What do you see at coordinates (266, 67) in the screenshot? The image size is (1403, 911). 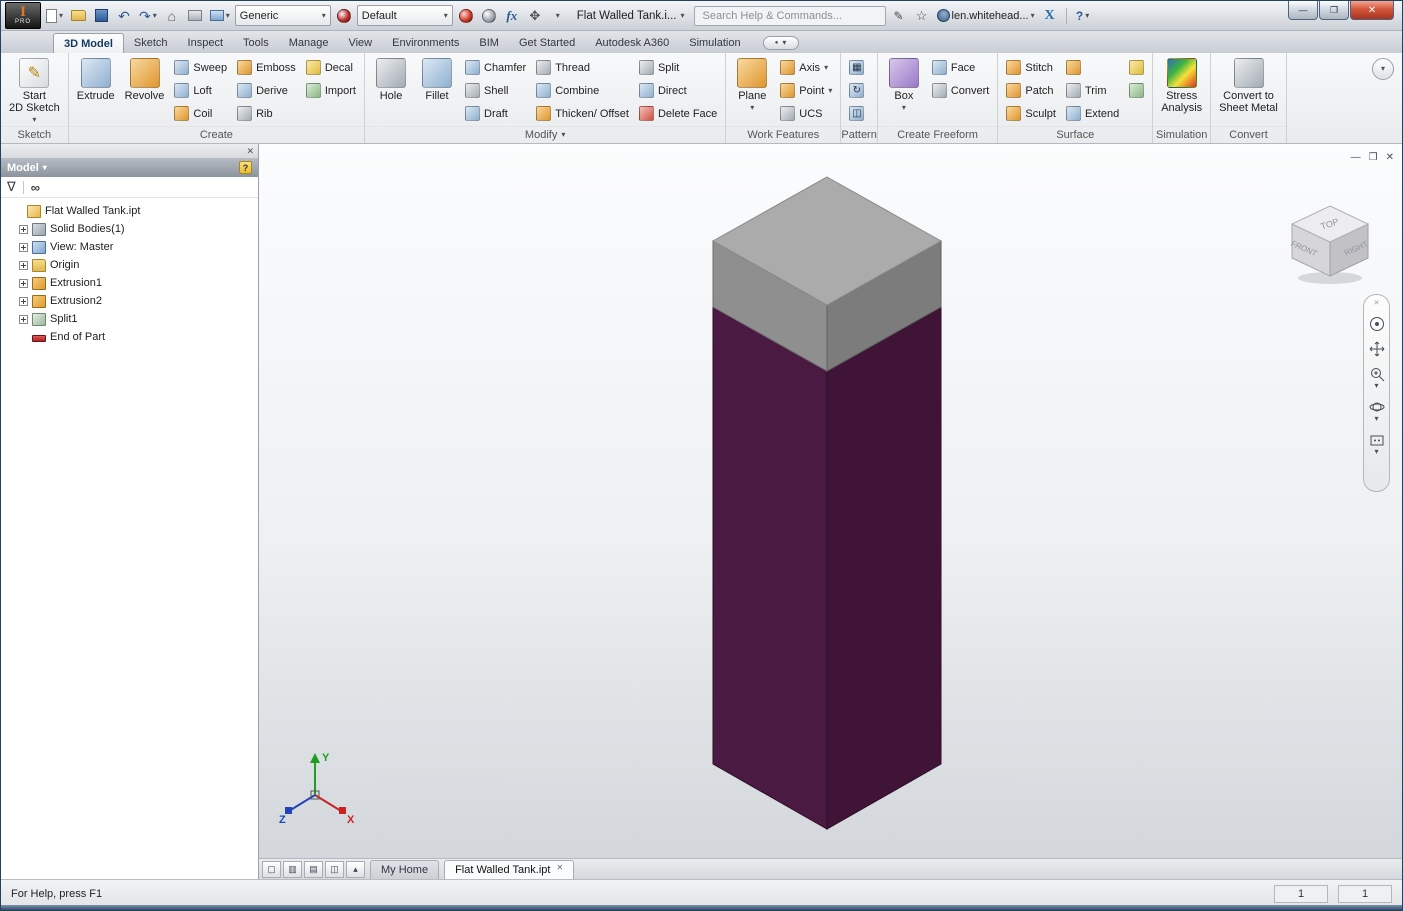 I see `emboss-button: Emboss` at bounding box center [266, 67].